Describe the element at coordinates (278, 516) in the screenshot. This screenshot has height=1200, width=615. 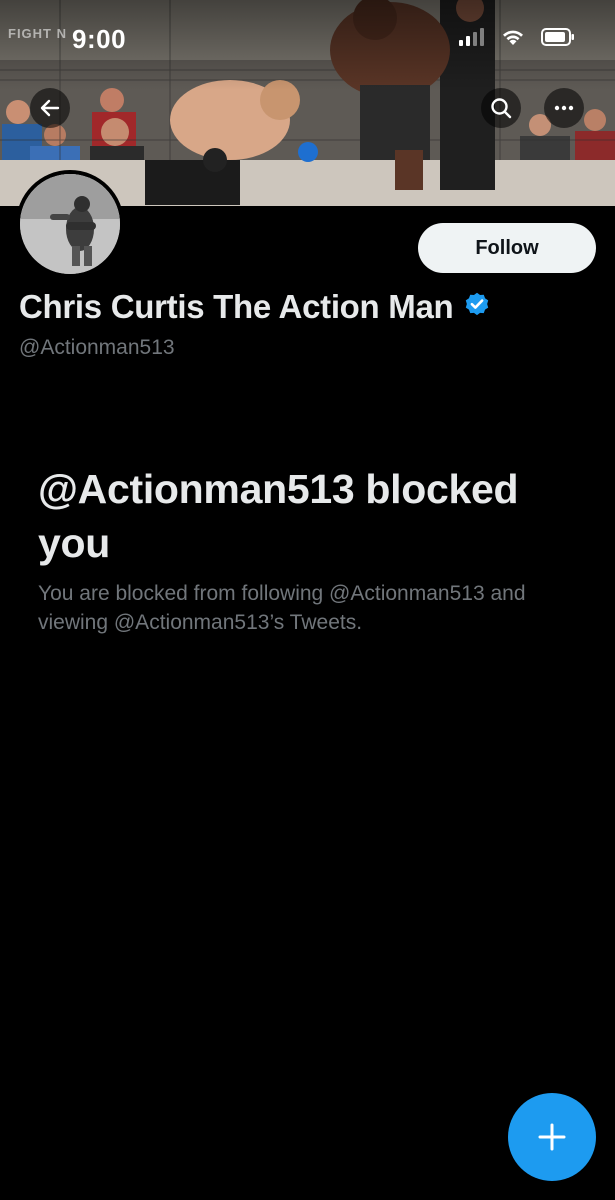
I see `blocked-title: @Actionman513 blocked you` at that location.